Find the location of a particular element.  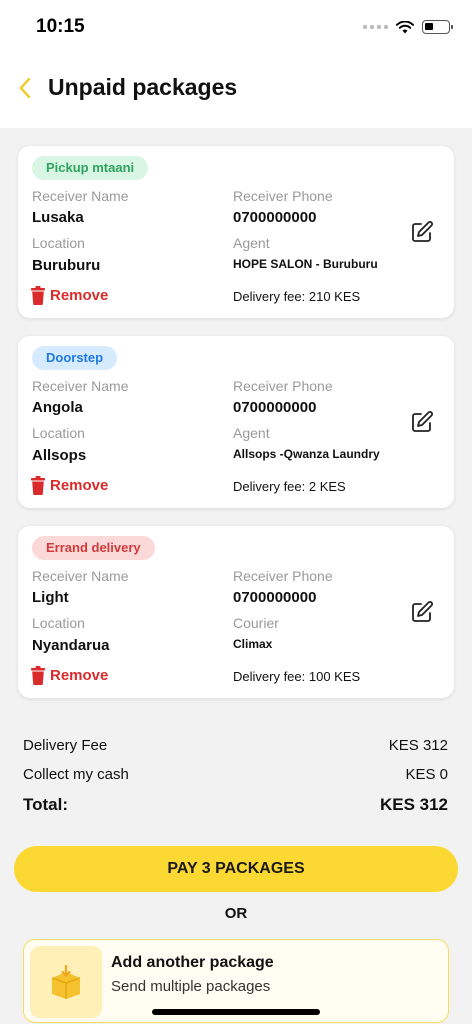

status-icons is located at coordinates (408, 27).